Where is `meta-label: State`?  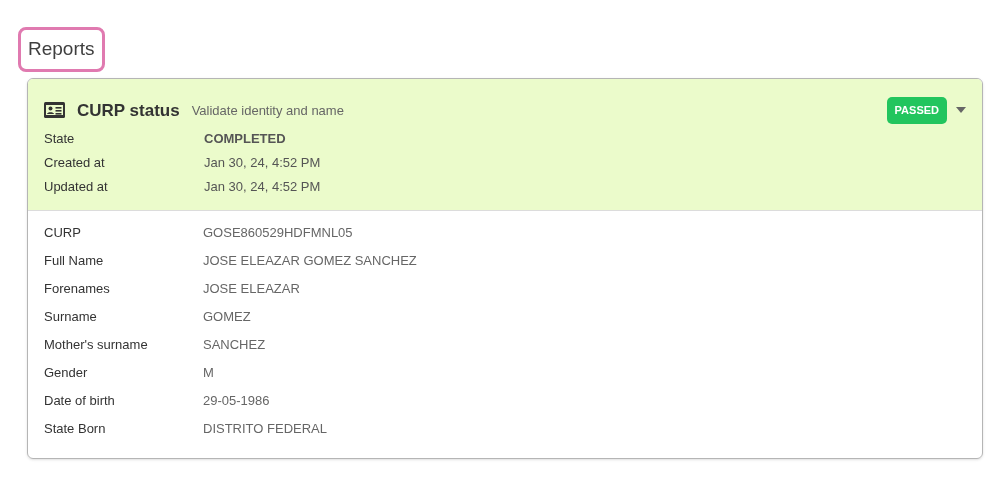
meta-label: State is located at coordinates (60, 138).